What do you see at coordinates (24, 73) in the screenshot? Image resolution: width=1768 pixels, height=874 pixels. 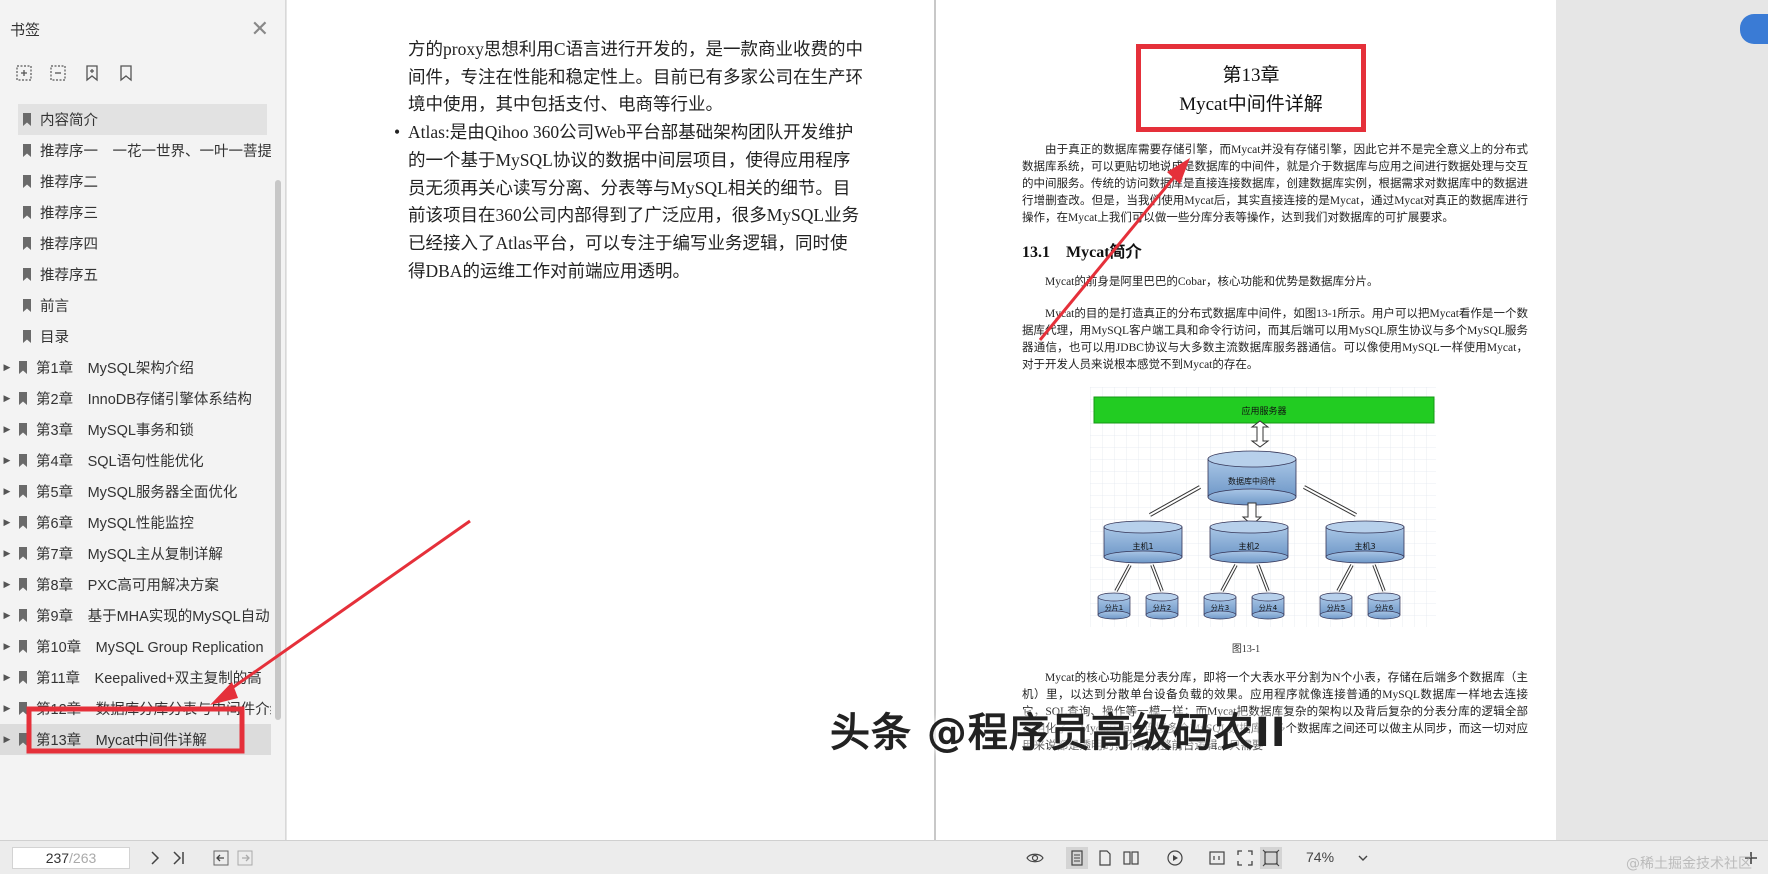 I see `expand-all-icon` at bounding box center [24, 73].